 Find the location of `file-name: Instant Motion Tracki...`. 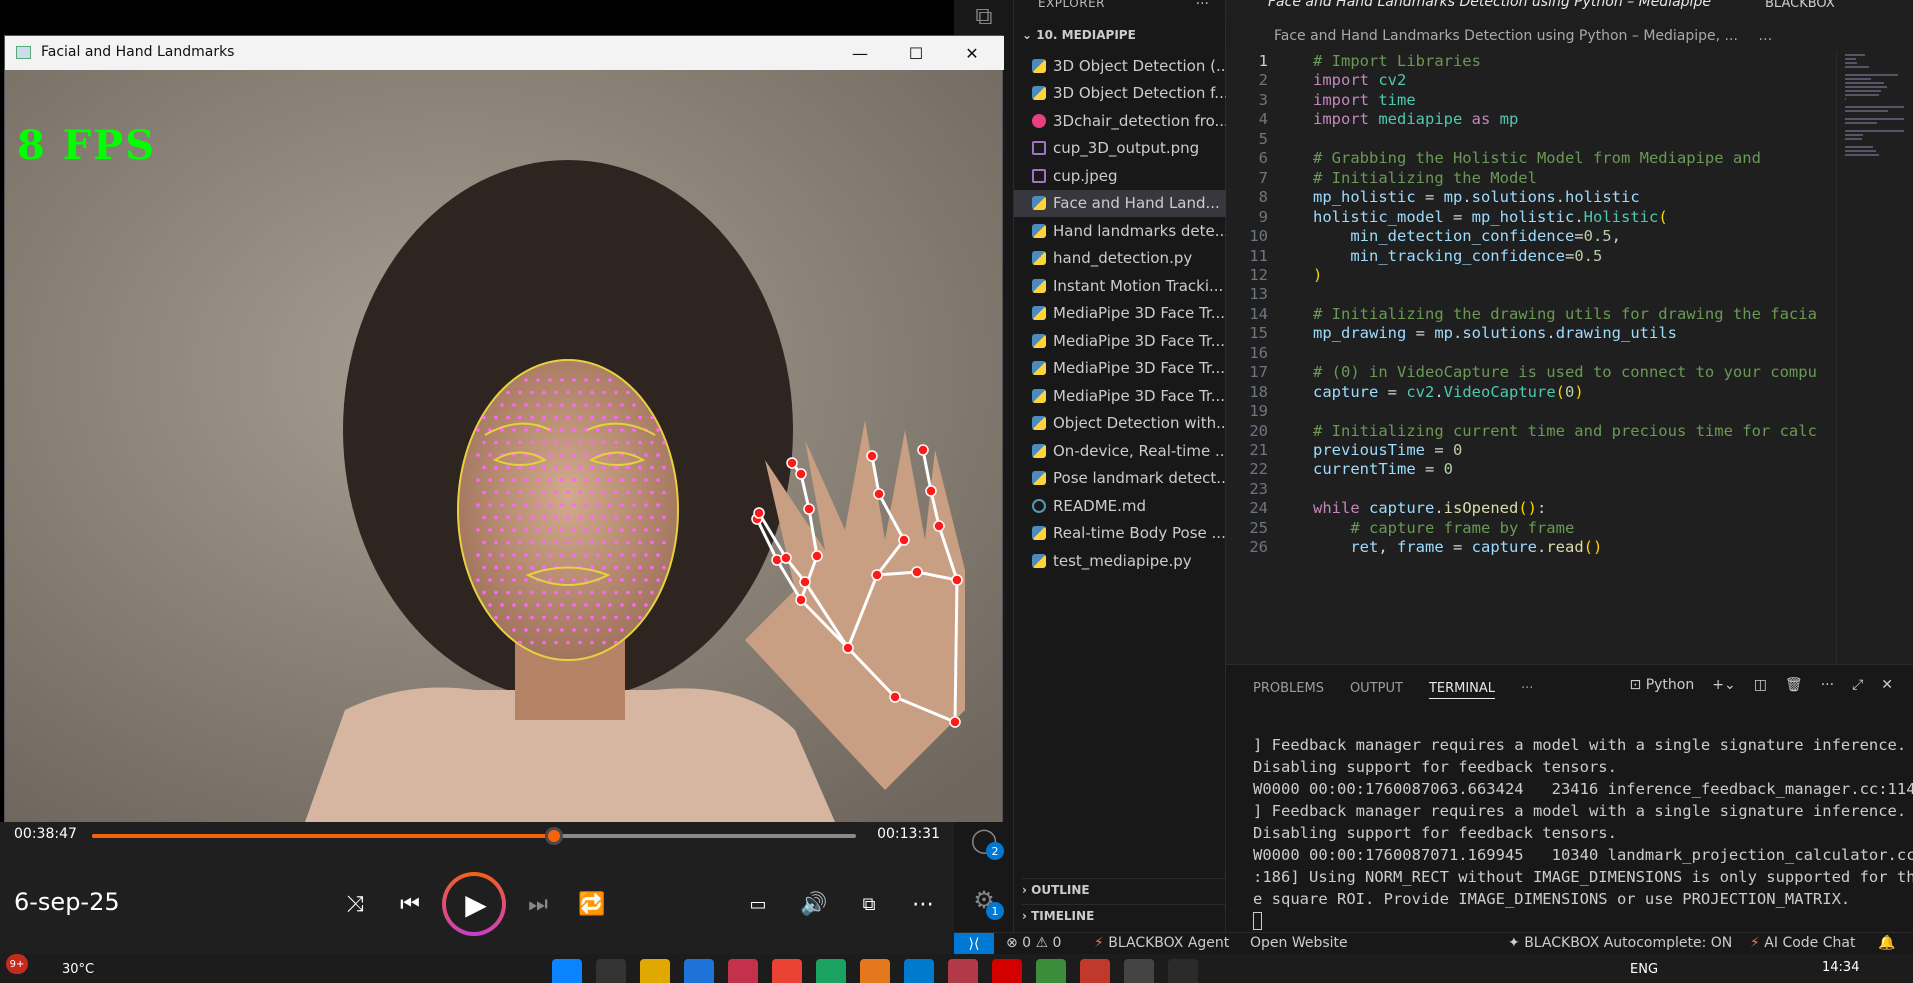

file-name: Instant Motion Tracki... is located at coordinates (1138, 285).